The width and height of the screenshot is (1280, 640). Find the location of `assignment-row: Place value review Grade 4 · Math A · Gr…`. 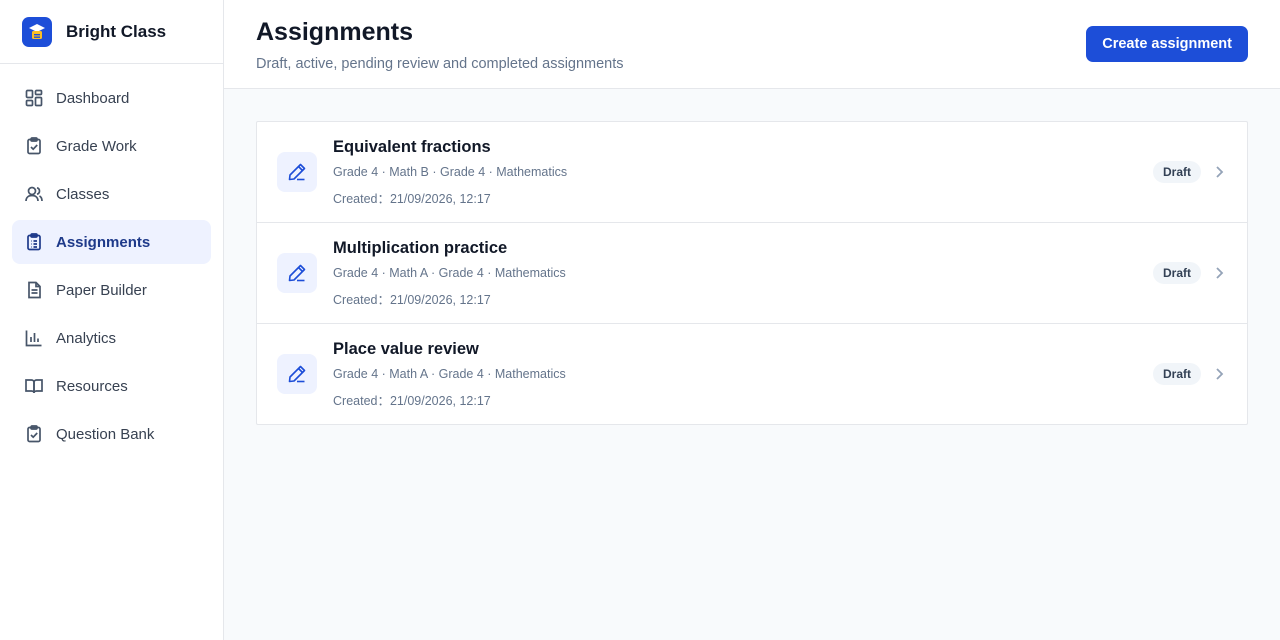

assignment-row: Place value review Grade 4 · Math A · Gr… is located at coordinates (752, 374).